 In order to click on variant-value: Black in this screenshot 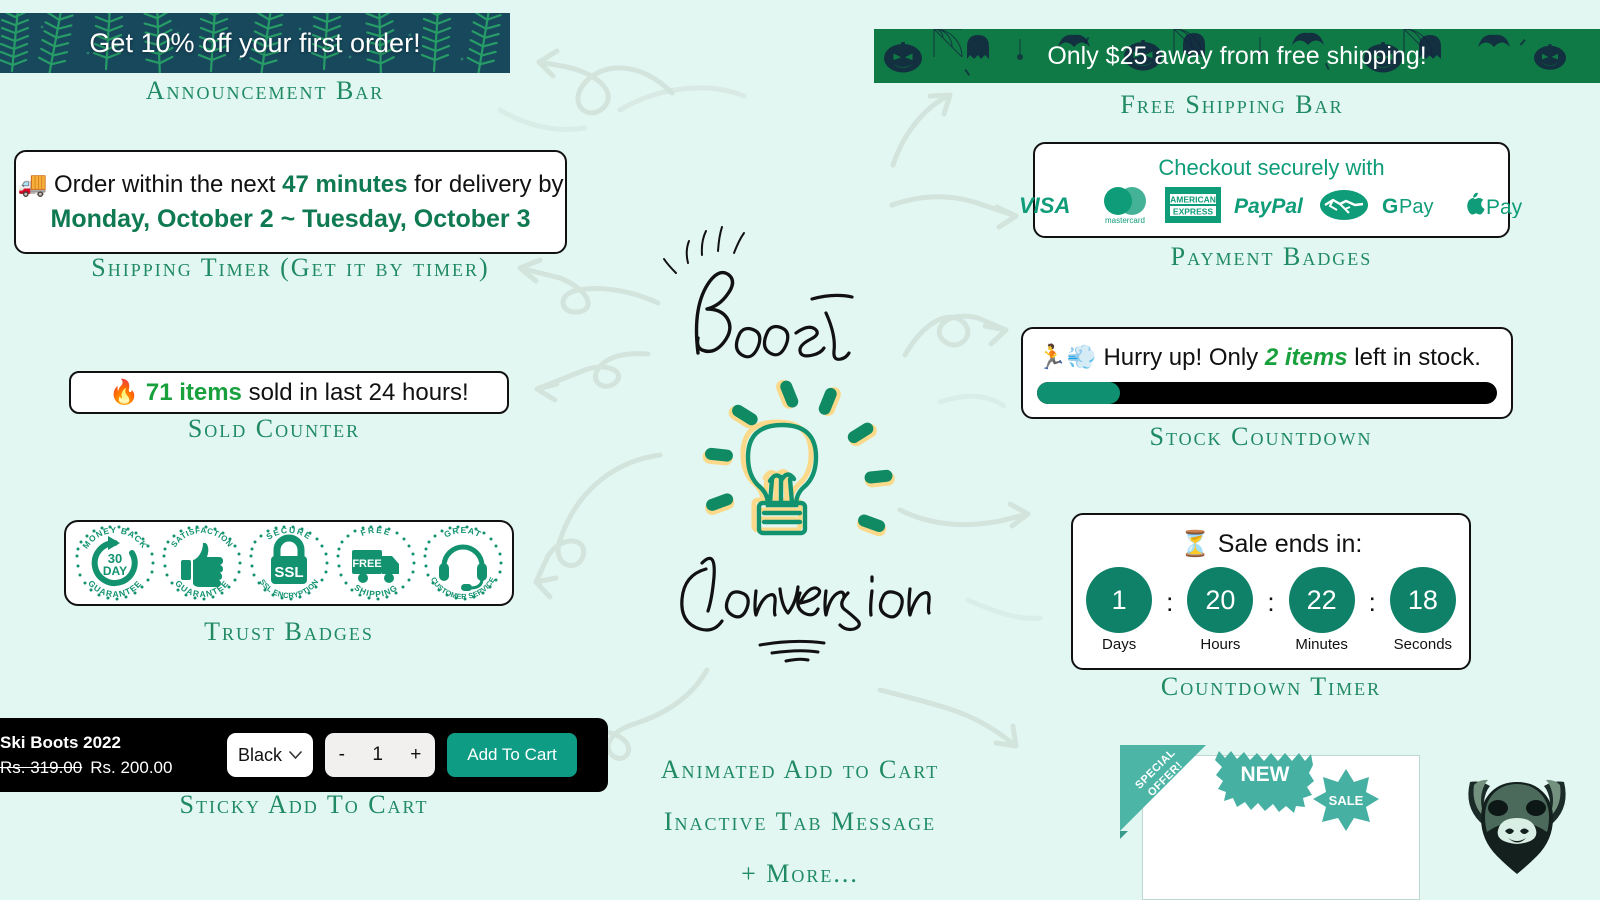, I will do `click(259, 754)`.